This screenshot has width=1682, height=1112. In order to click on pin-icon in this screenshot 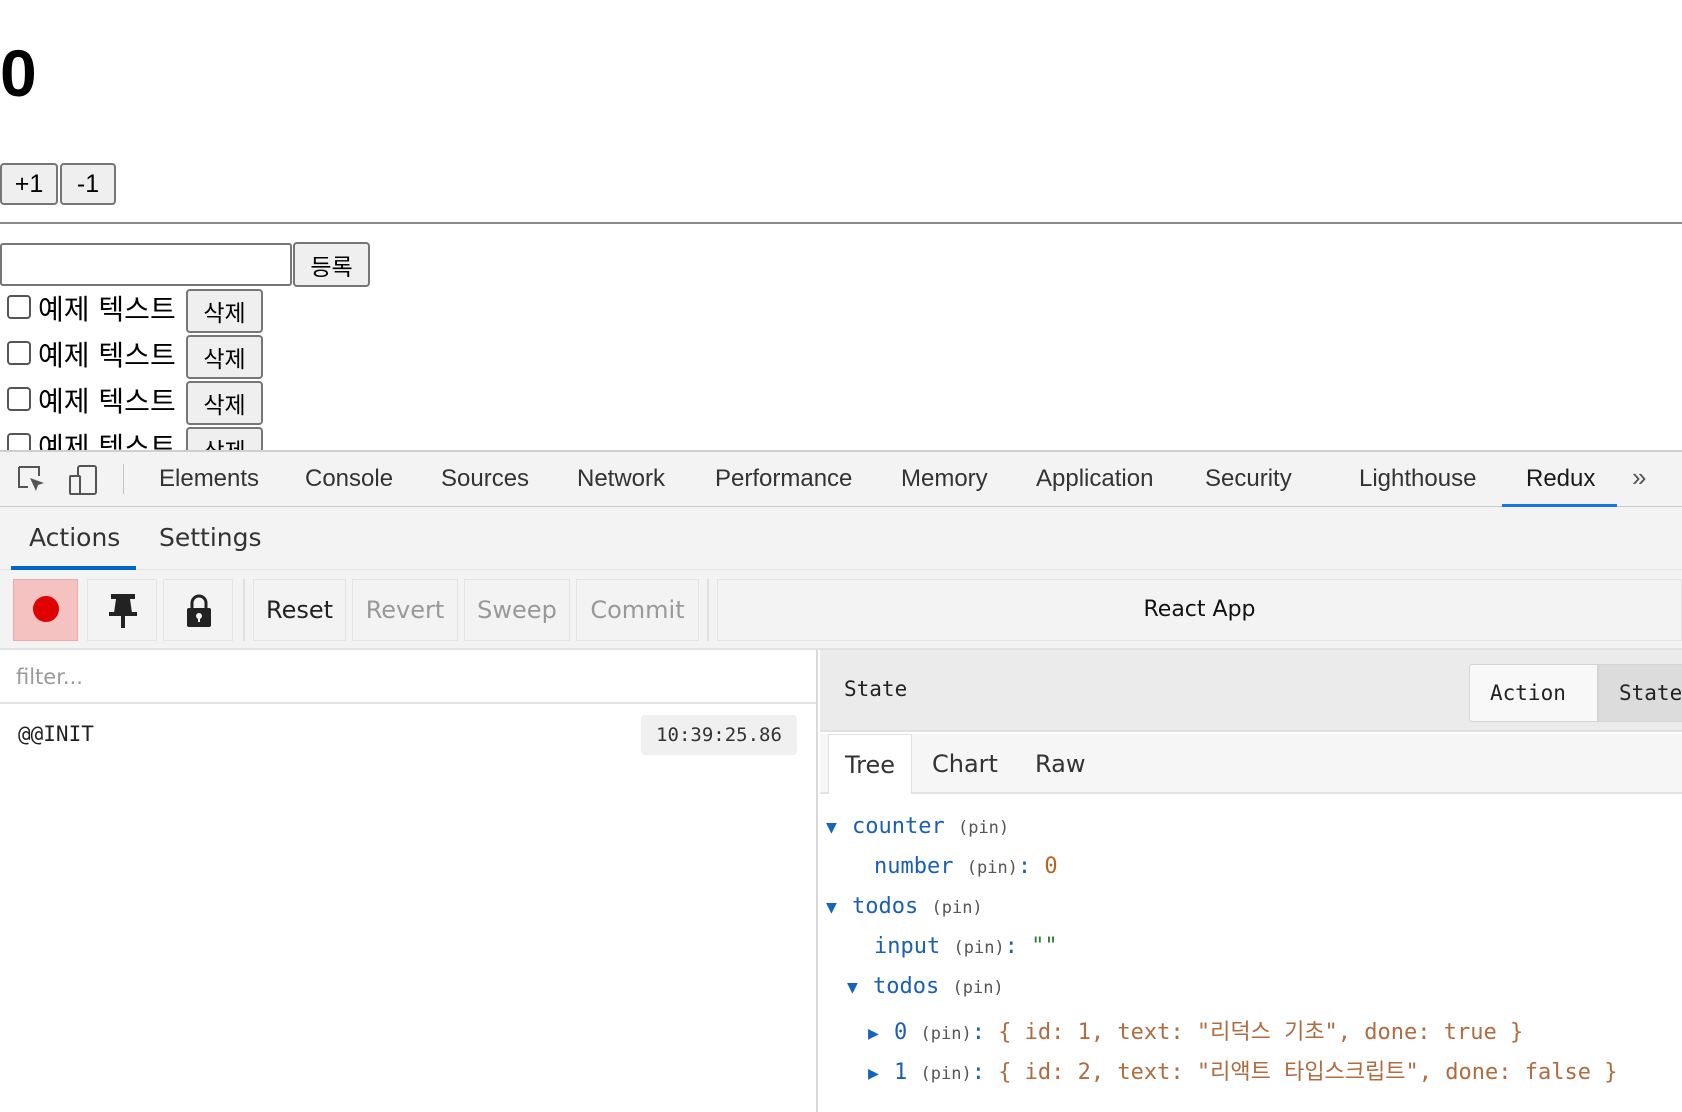, I will do `click(123, 611)`.